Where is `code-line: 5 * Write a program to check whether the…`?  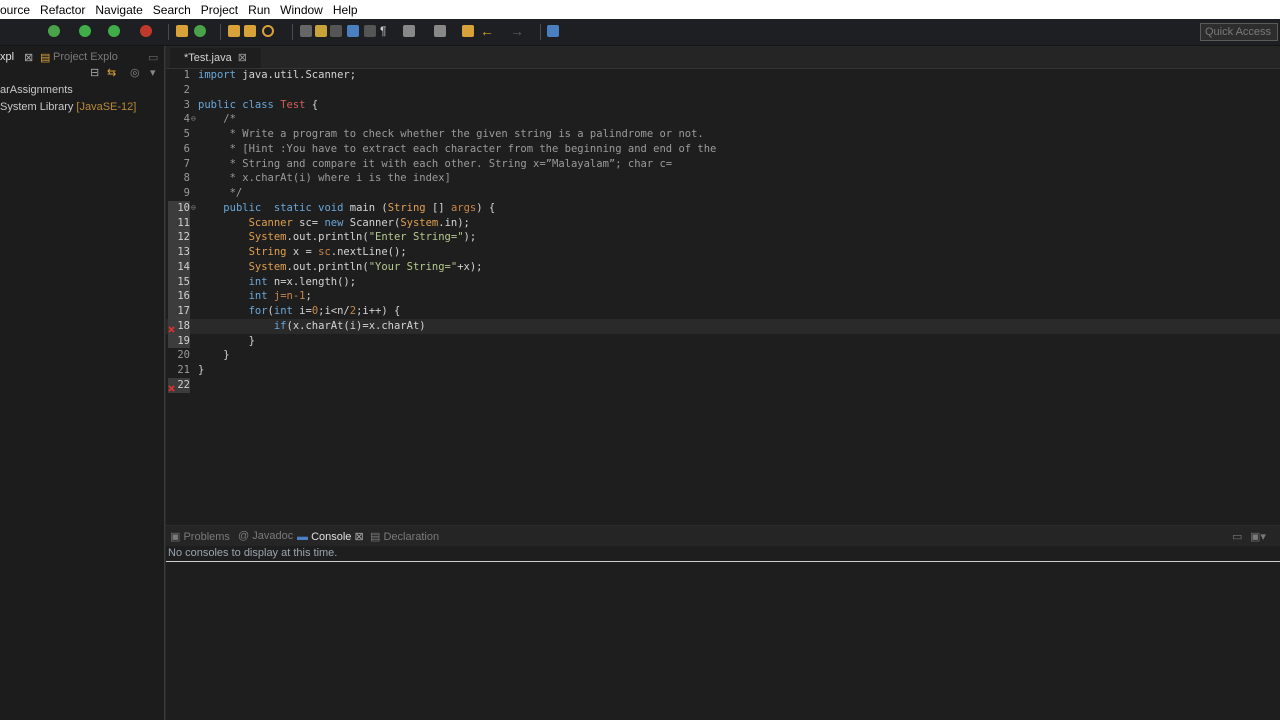 code-line: 5 * Write a program to check whether the… is located at coordinates (723, 134).